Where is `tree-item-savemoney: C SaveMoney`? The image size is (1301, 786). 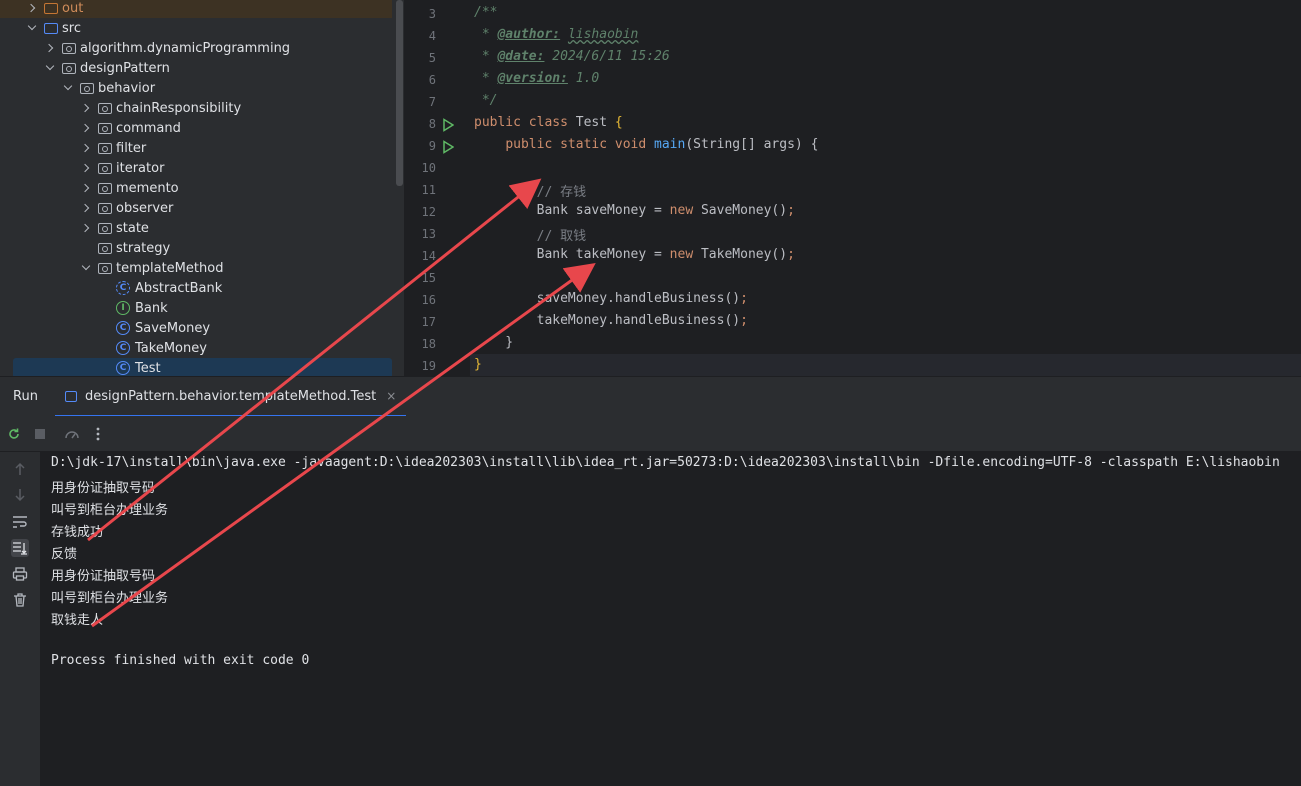
tree-item-savemoney: C SaveMoney is located at coordinates (196, 328).